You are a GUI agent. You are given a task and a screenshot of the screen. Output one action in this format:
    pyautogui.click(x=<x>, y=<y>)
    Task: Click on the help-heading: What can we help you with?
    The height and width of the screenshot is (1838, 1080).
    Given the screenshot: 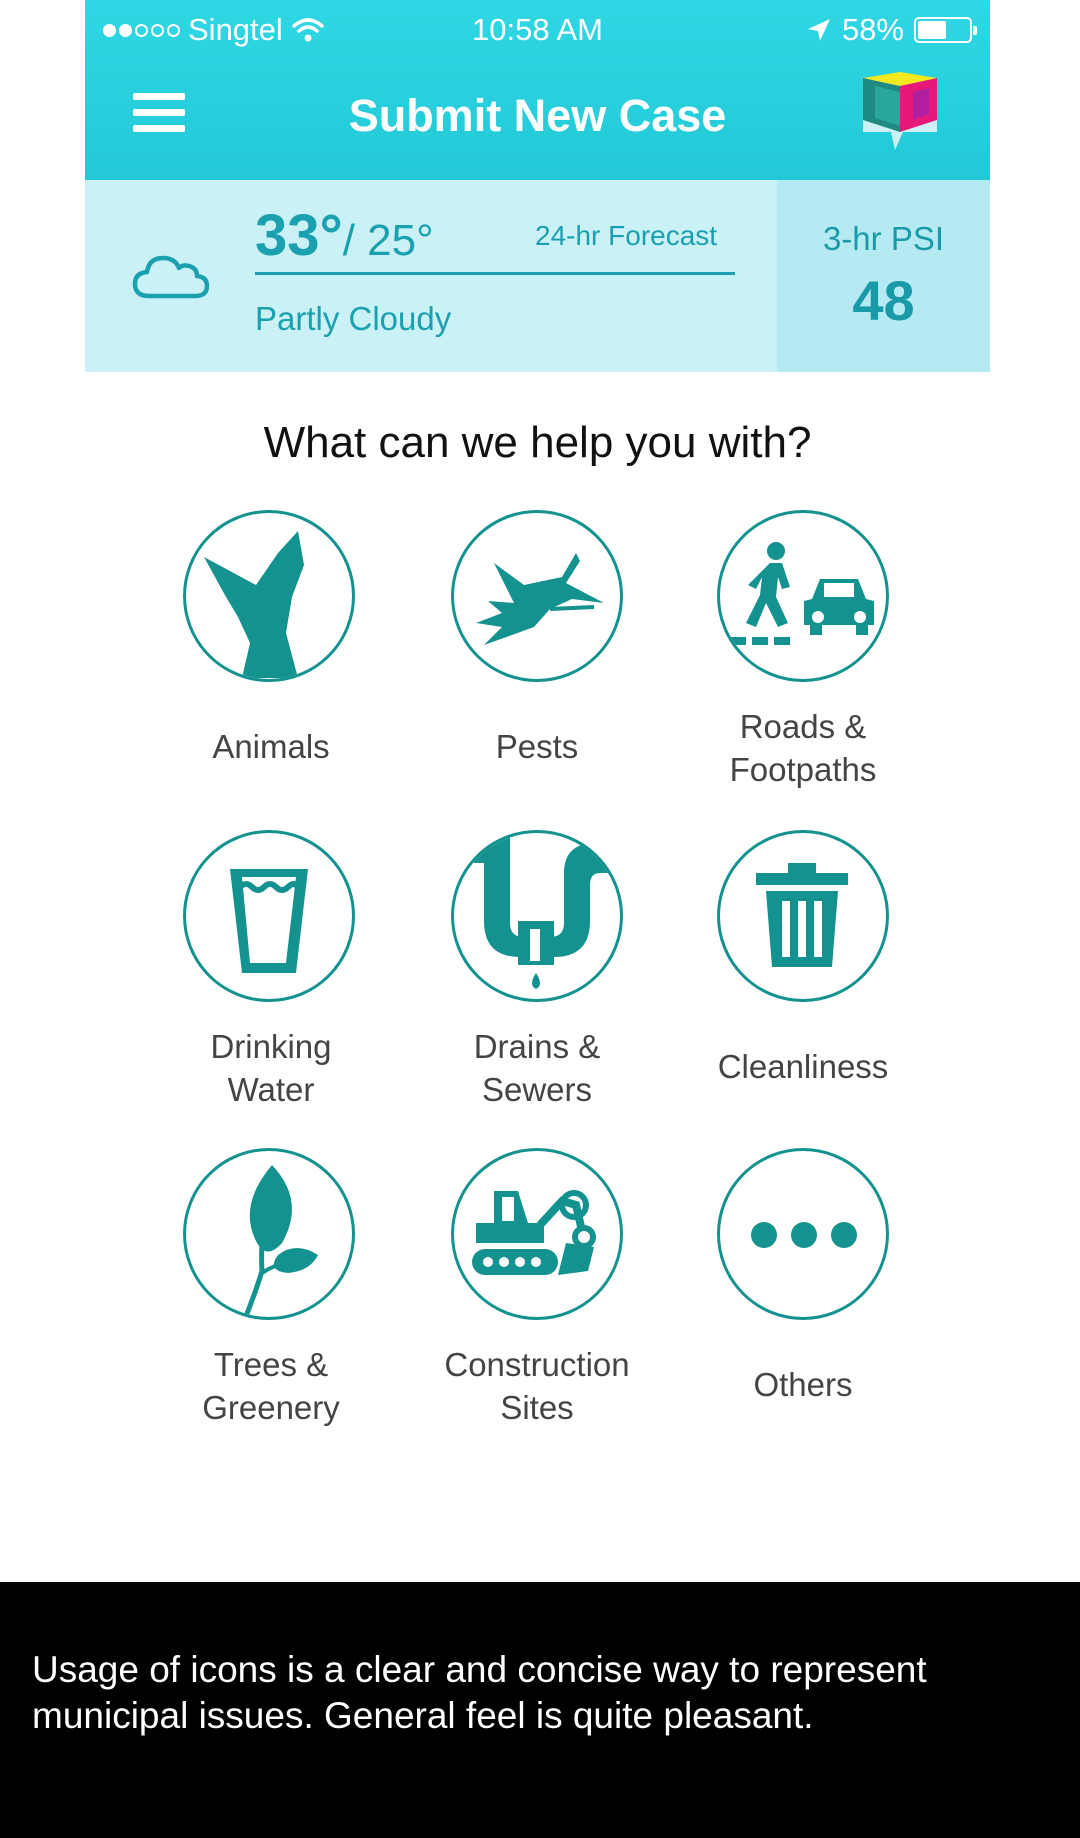 What is the action you would take?
    pyautogui.click(x=537, y=442)
    